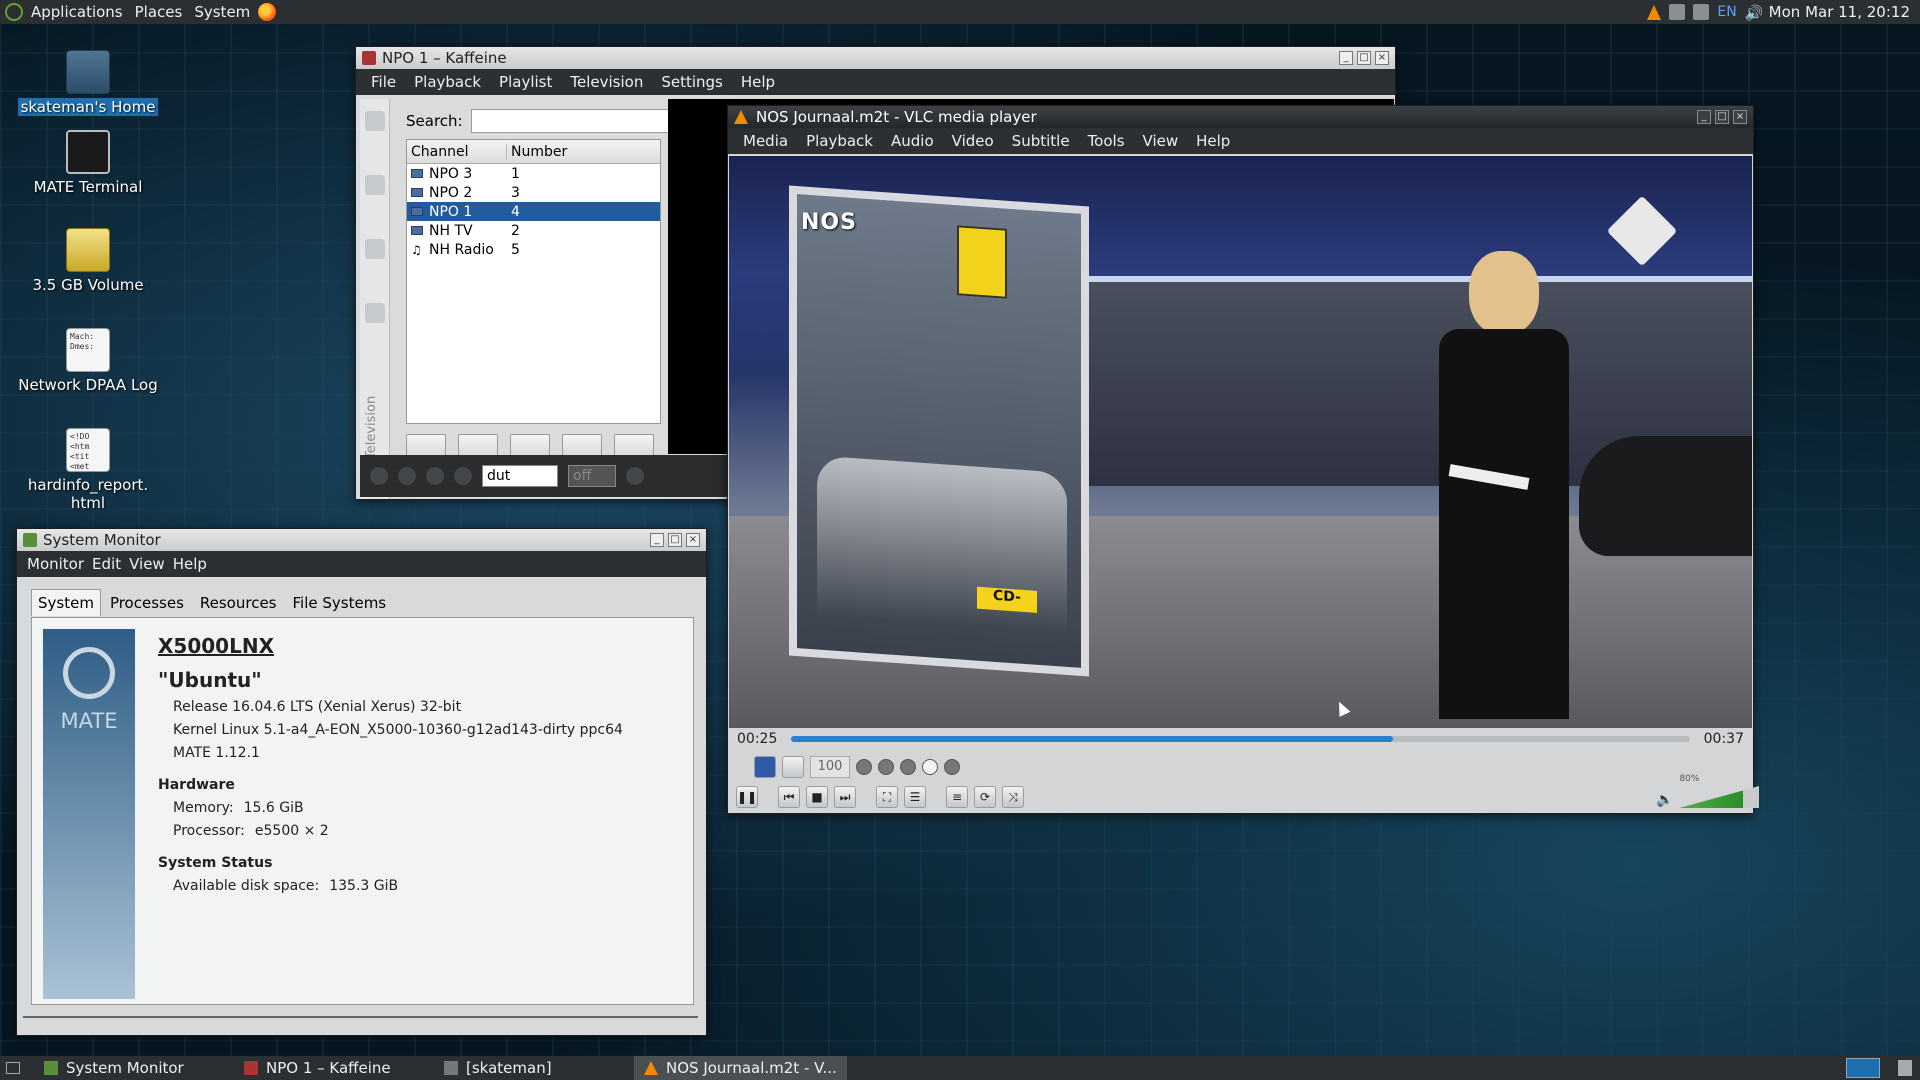 The width and height of the screenshot is (1920, 1080). I want to click on next-button: ⏭, so click(845, 797).